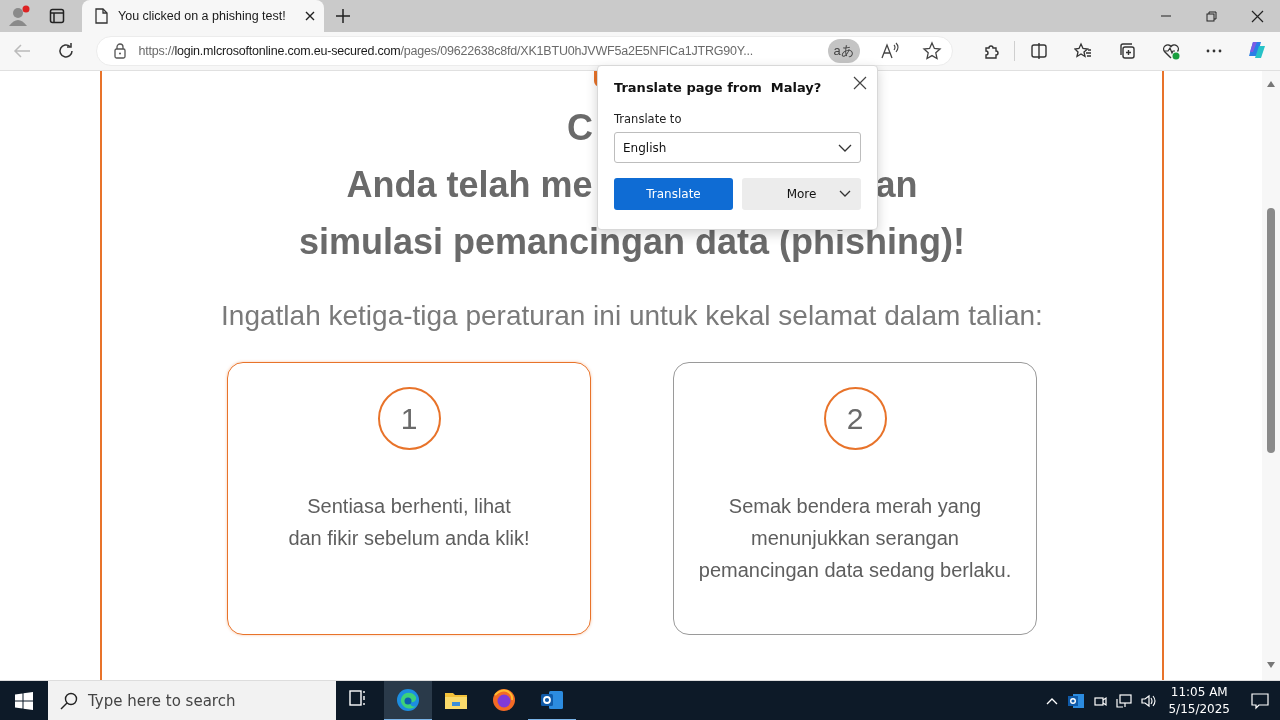 This screenshot has width=1280, height=720. I want to click on step-number: 1, so click(409, 418).